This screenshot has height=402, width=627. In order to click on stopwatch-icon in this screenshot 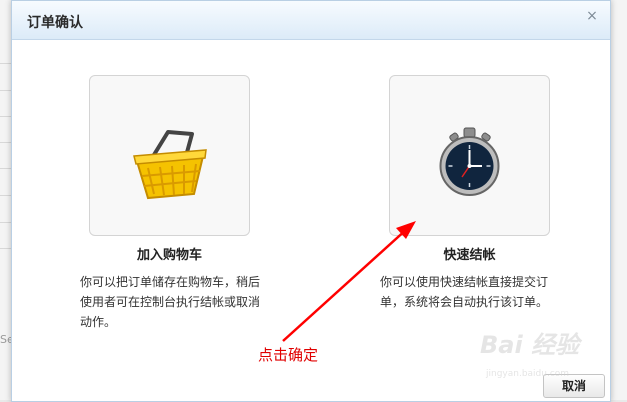, I will do `click(469, 161)`.